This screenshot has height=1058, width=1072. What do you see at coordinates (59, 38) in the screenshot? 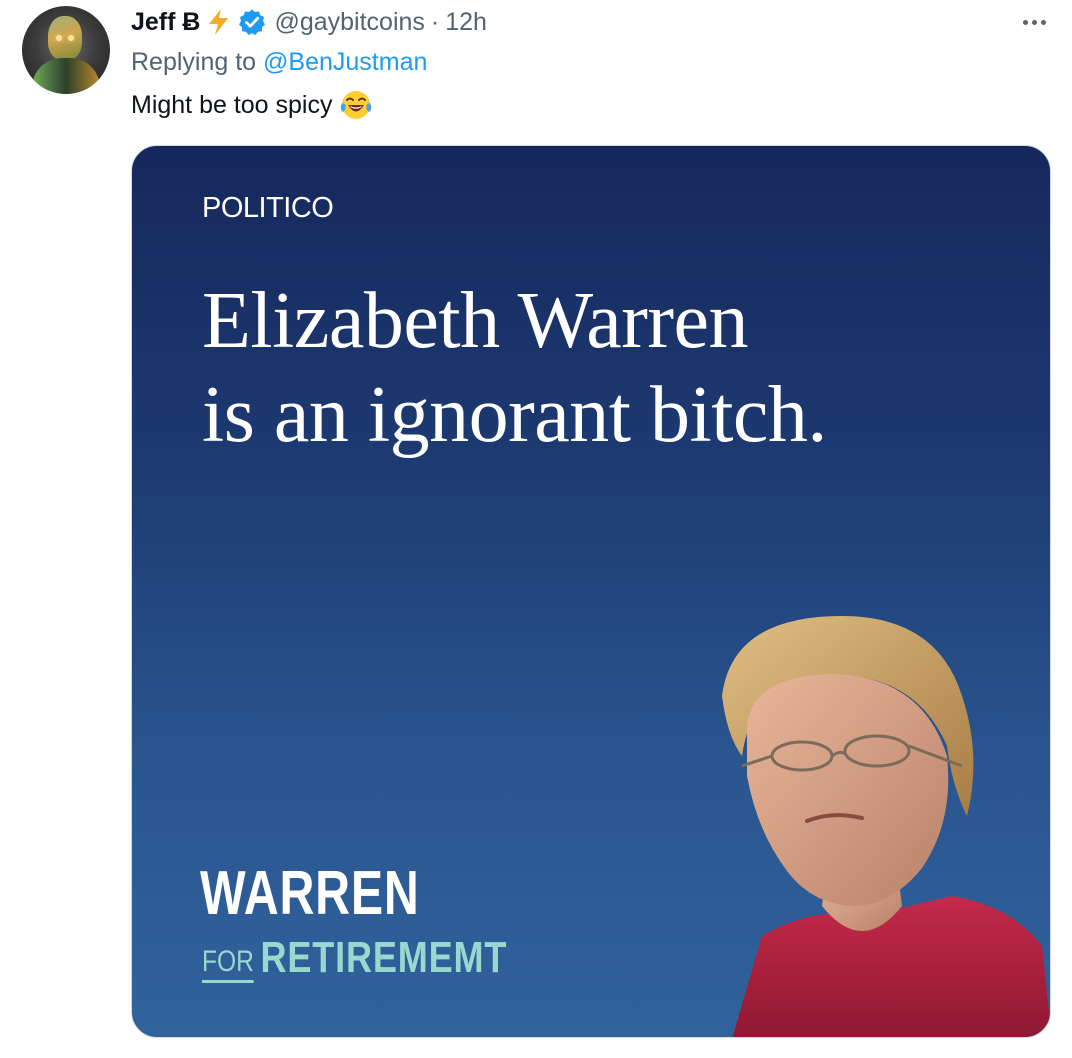
I see `avatar-eye-left` at bounding box center [59, 38].